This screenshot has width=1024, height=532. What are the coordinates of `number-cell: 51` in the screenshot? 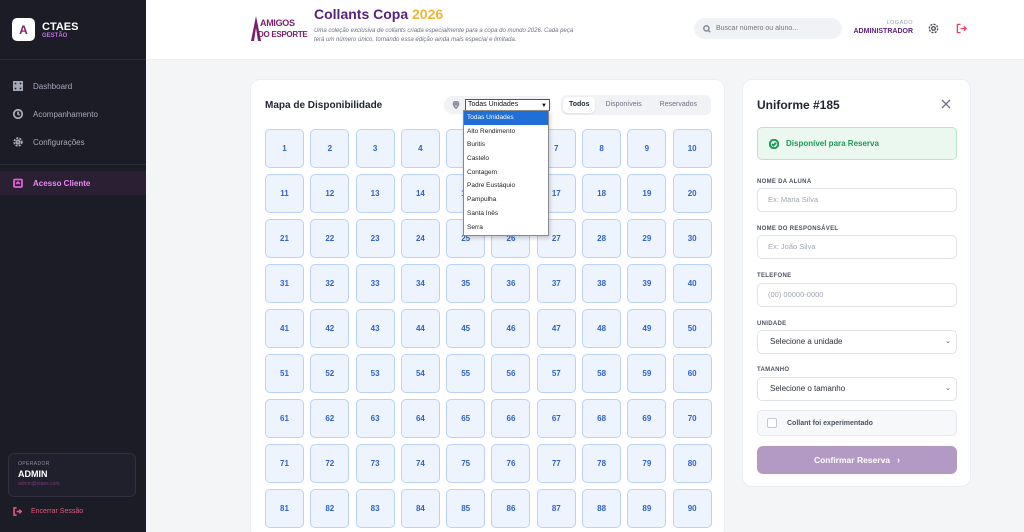 It's located at (284, 373).